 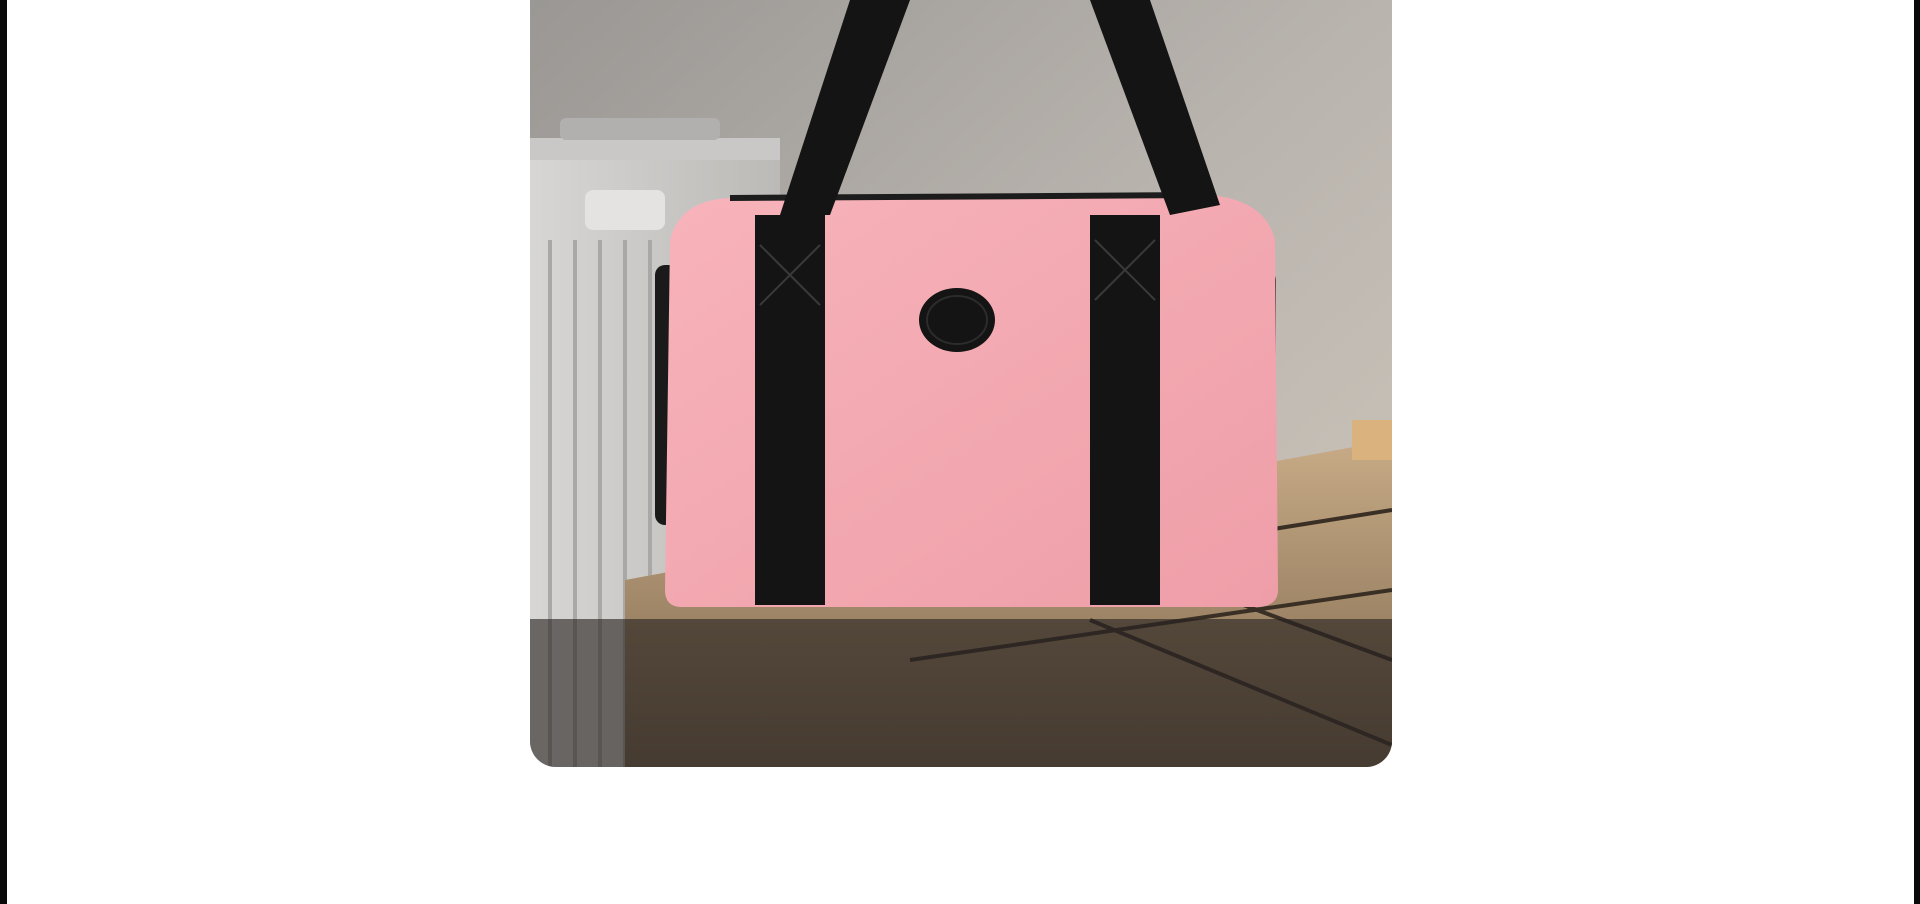 I want to click on caption-band, so click(x=961, y=693).